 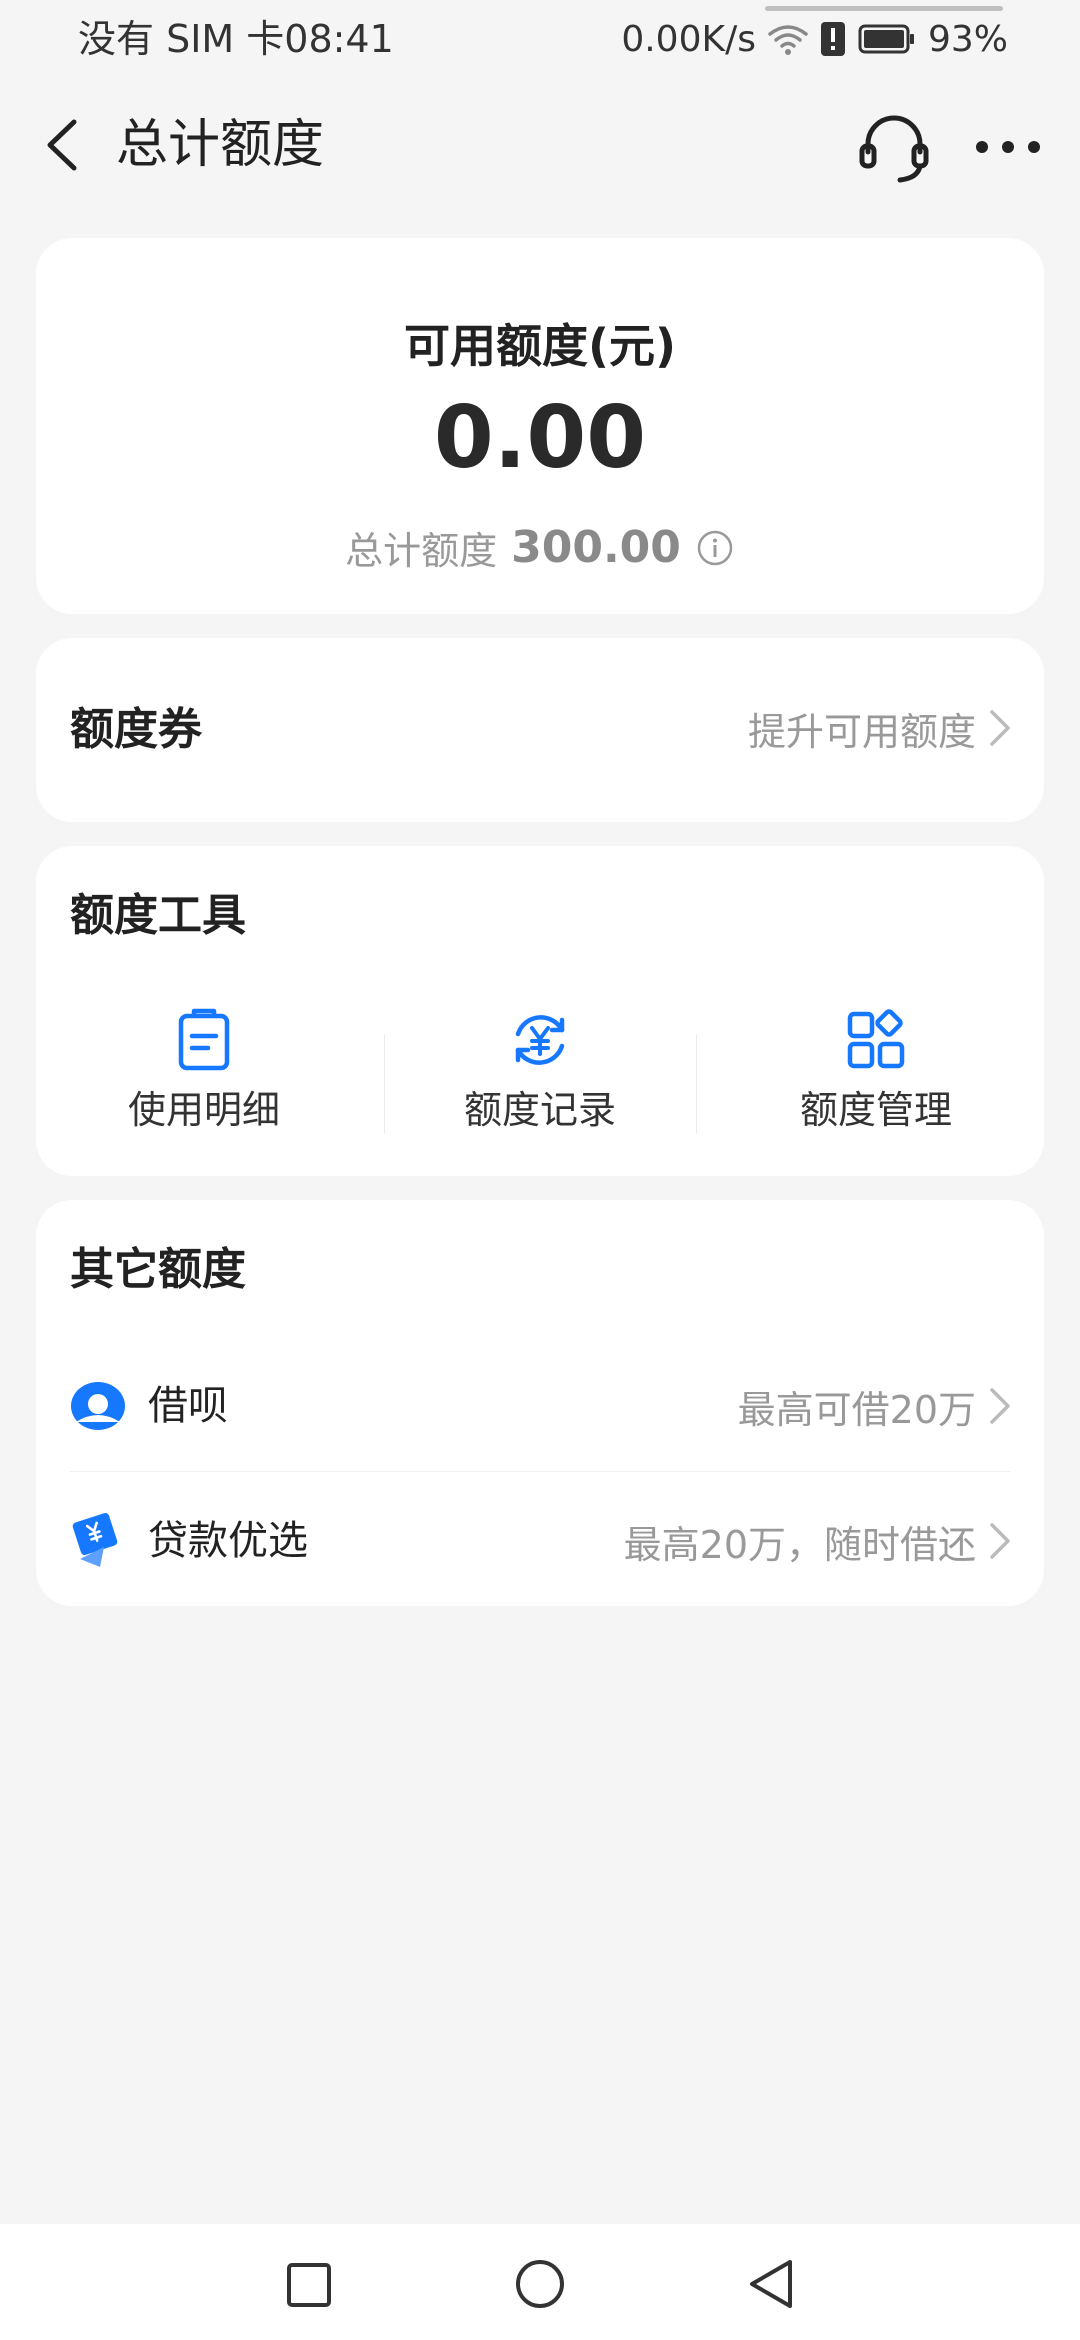 What do you see at coordinates (540, 1540) in the screenshot?
I see `other-quota-item-loan: 贷款优选 最高20万，随时借还` at bounding box center [540, 1540].